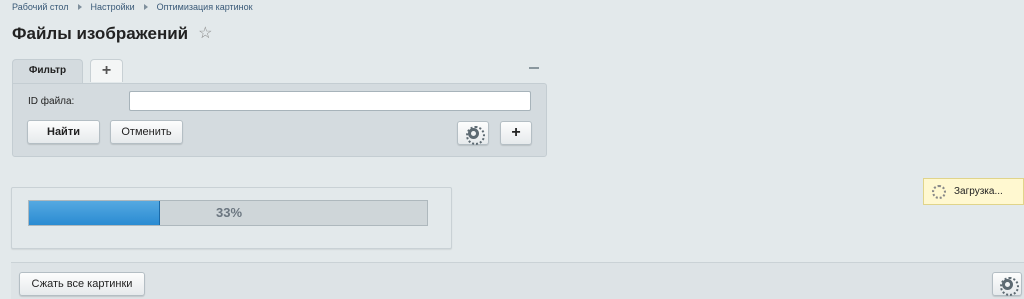 This screenshot has width=1024, height=299. I want to click on cancel-button: Отменить, so click(146, 132).